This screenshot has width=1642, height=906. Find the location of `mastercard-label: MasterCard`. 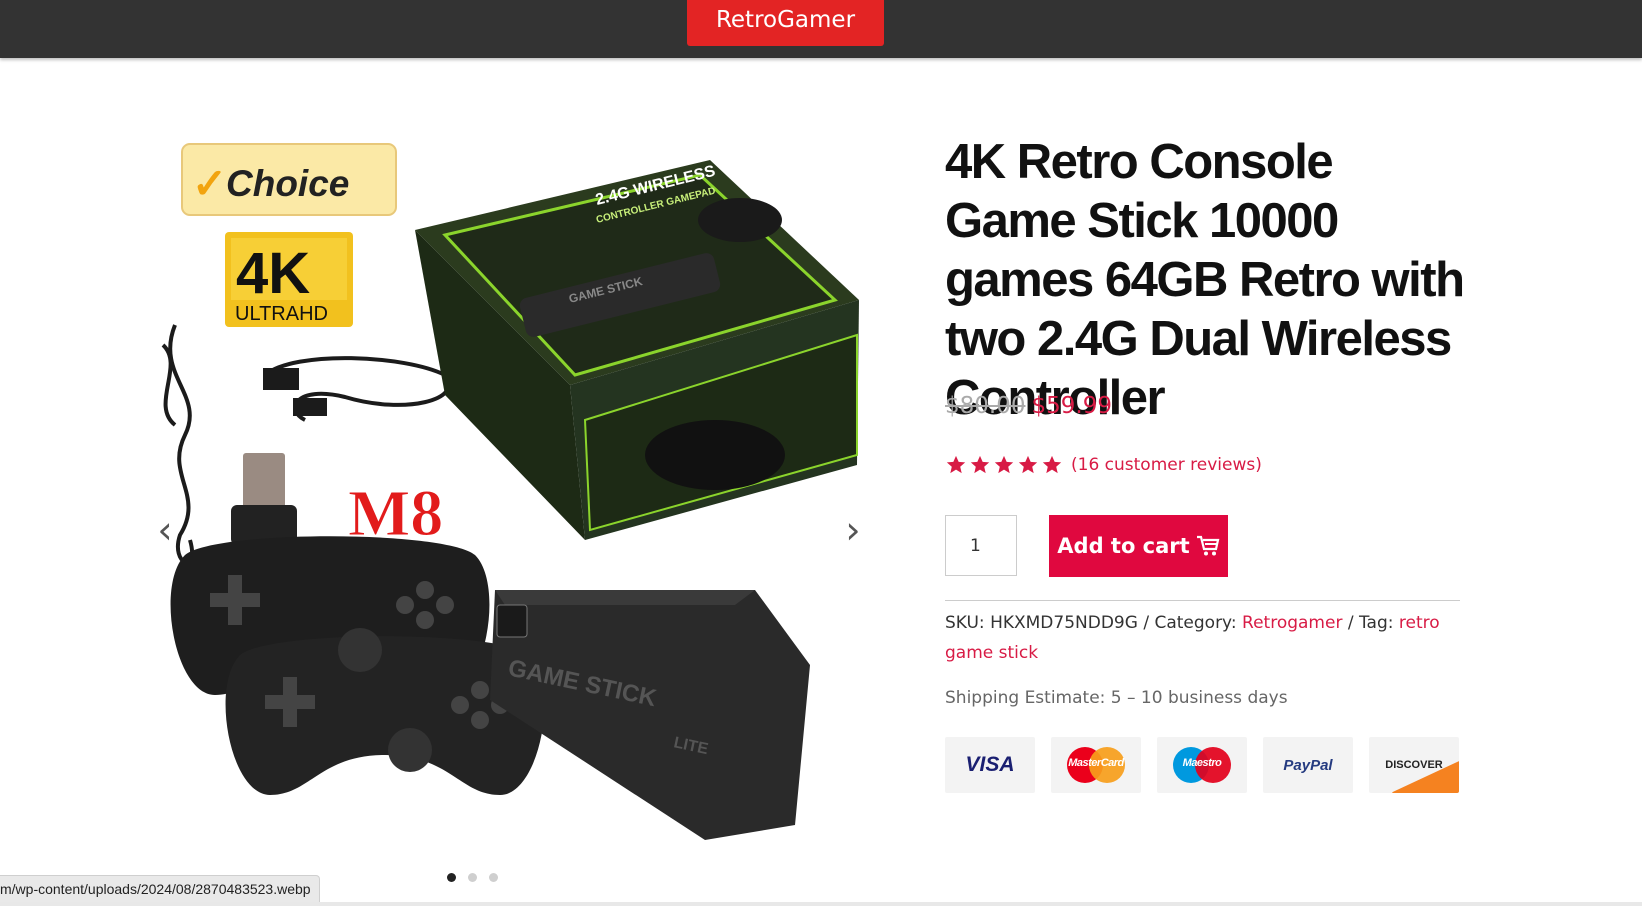

mastercard-label: MasterCard is located at coordinates (1096, 763).